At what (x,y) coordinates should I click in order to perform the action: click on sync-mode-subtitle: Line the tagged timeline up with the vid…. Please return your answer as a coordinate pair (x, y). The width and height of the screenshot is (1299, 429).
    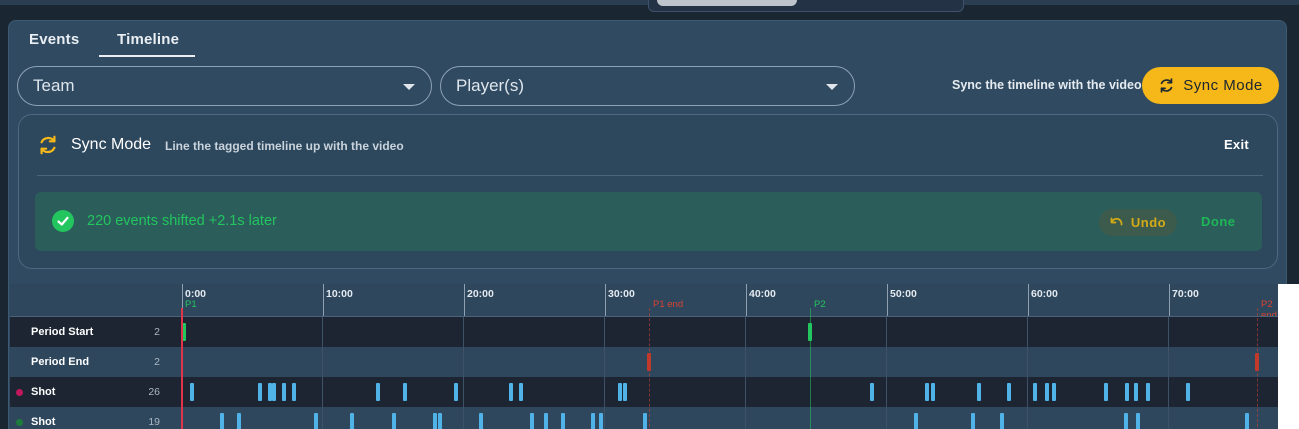
    Looking at the image, I should click on (284, 146).